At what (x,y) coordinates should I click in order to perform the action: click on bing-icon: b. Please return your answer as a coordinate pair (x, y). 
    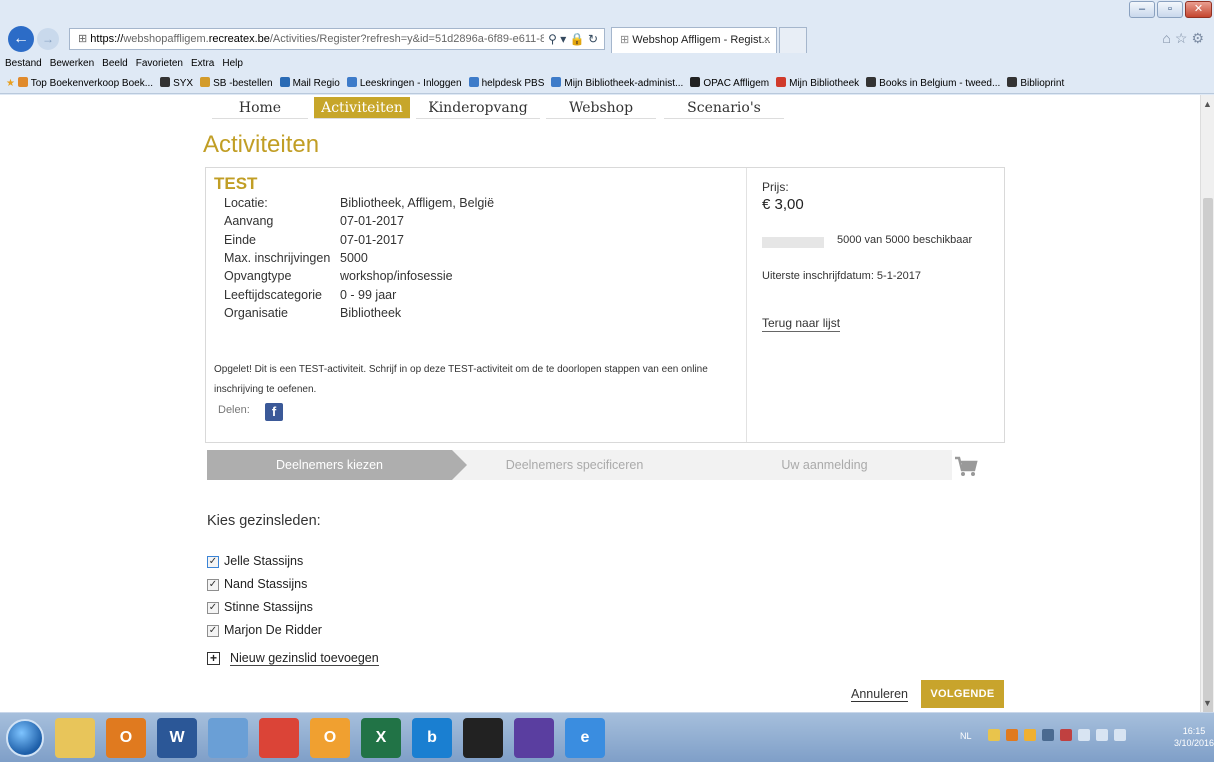
    Looking at the image, I should click on (432, 738).